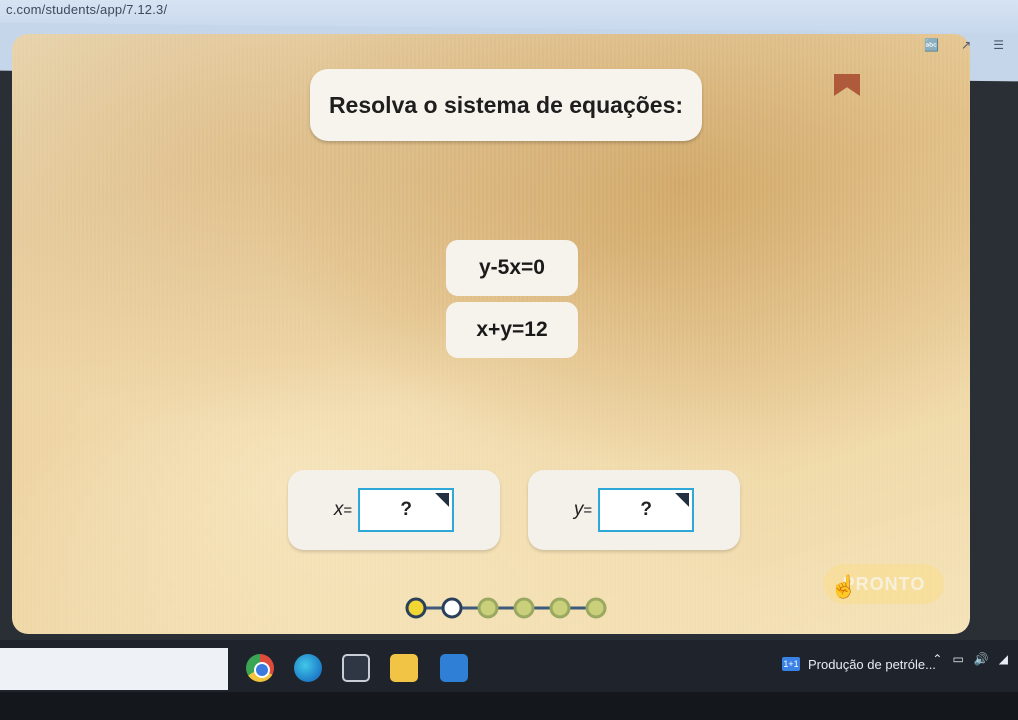 The image size is (1018, 720). What do you see at coordinates (931, 45) in the screenshot?
I see `translate-icon: 🔤` at bounding box center [931, 45].